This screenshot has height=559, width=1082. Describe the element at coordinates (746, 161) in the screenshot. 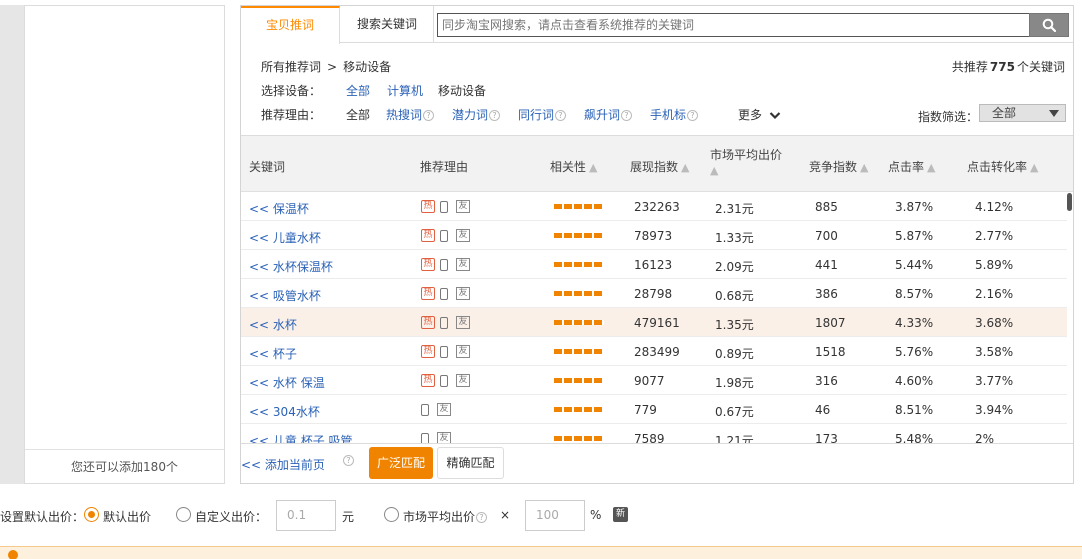

I see `col-avg-bid: 市场平均出价 ▲` at that location.